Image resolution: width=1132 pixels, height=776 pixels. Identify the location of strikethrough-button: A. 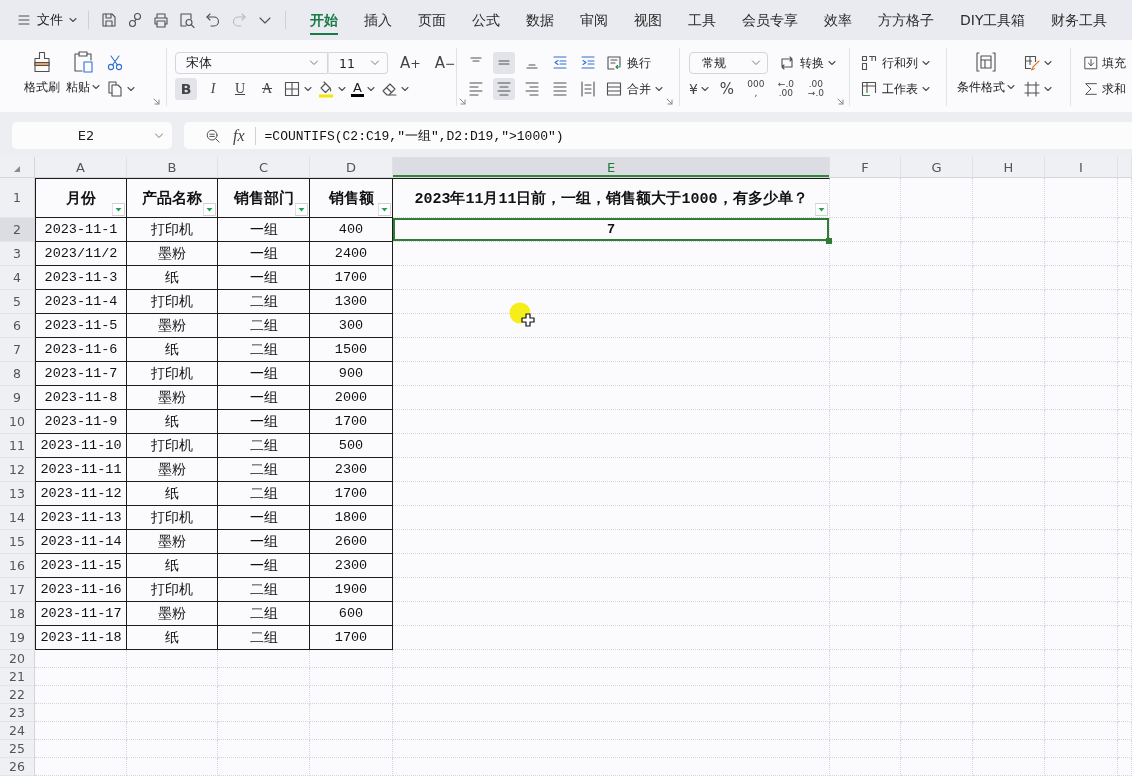
(267, 89).